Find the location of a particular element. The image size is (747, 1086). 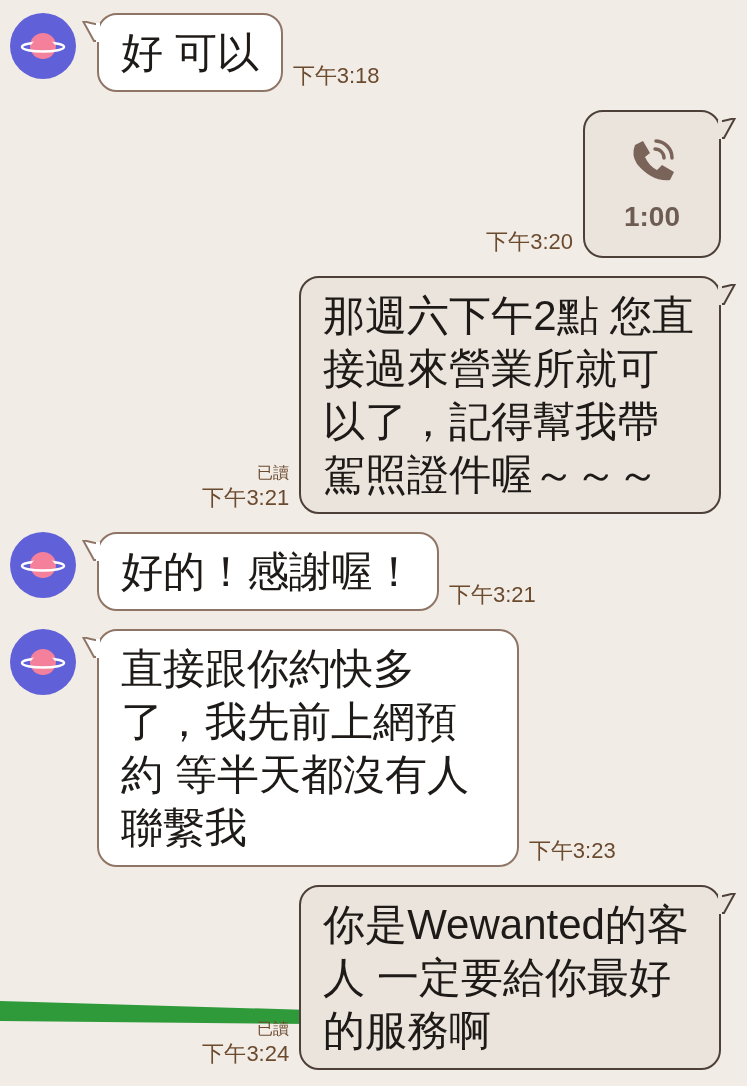

message-text: 好 可以 is located at coordinates (190, 53).